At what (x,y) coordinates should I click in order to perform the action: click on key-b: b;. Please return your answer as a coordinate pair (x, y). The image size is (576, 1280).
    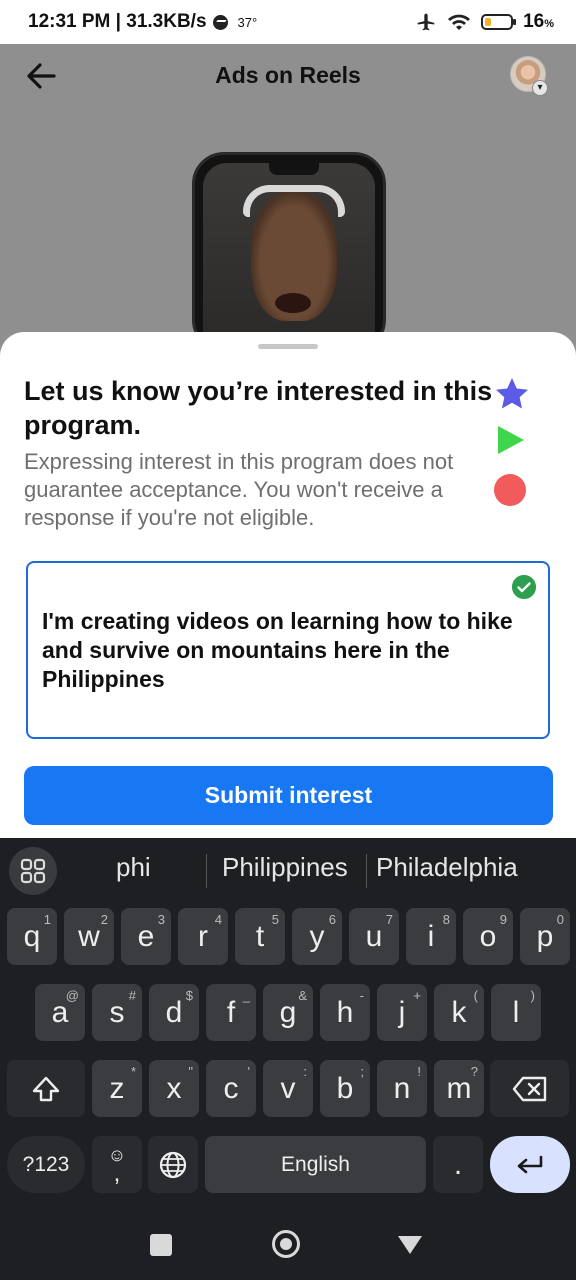
    Looking at the image, I should click on (345, 1088).